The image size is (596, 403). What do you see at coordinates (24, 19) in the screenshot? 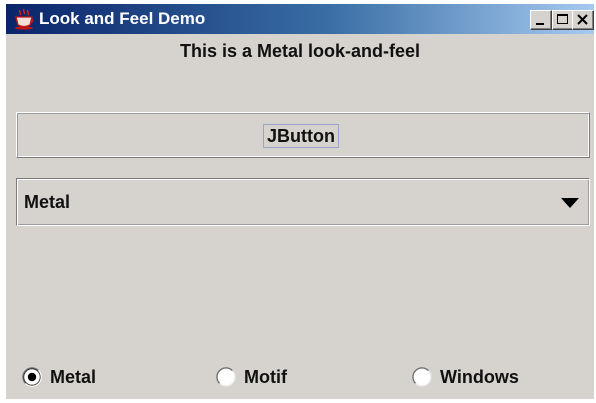
I see `java-cup-icon` at bounding box center [24, 19].